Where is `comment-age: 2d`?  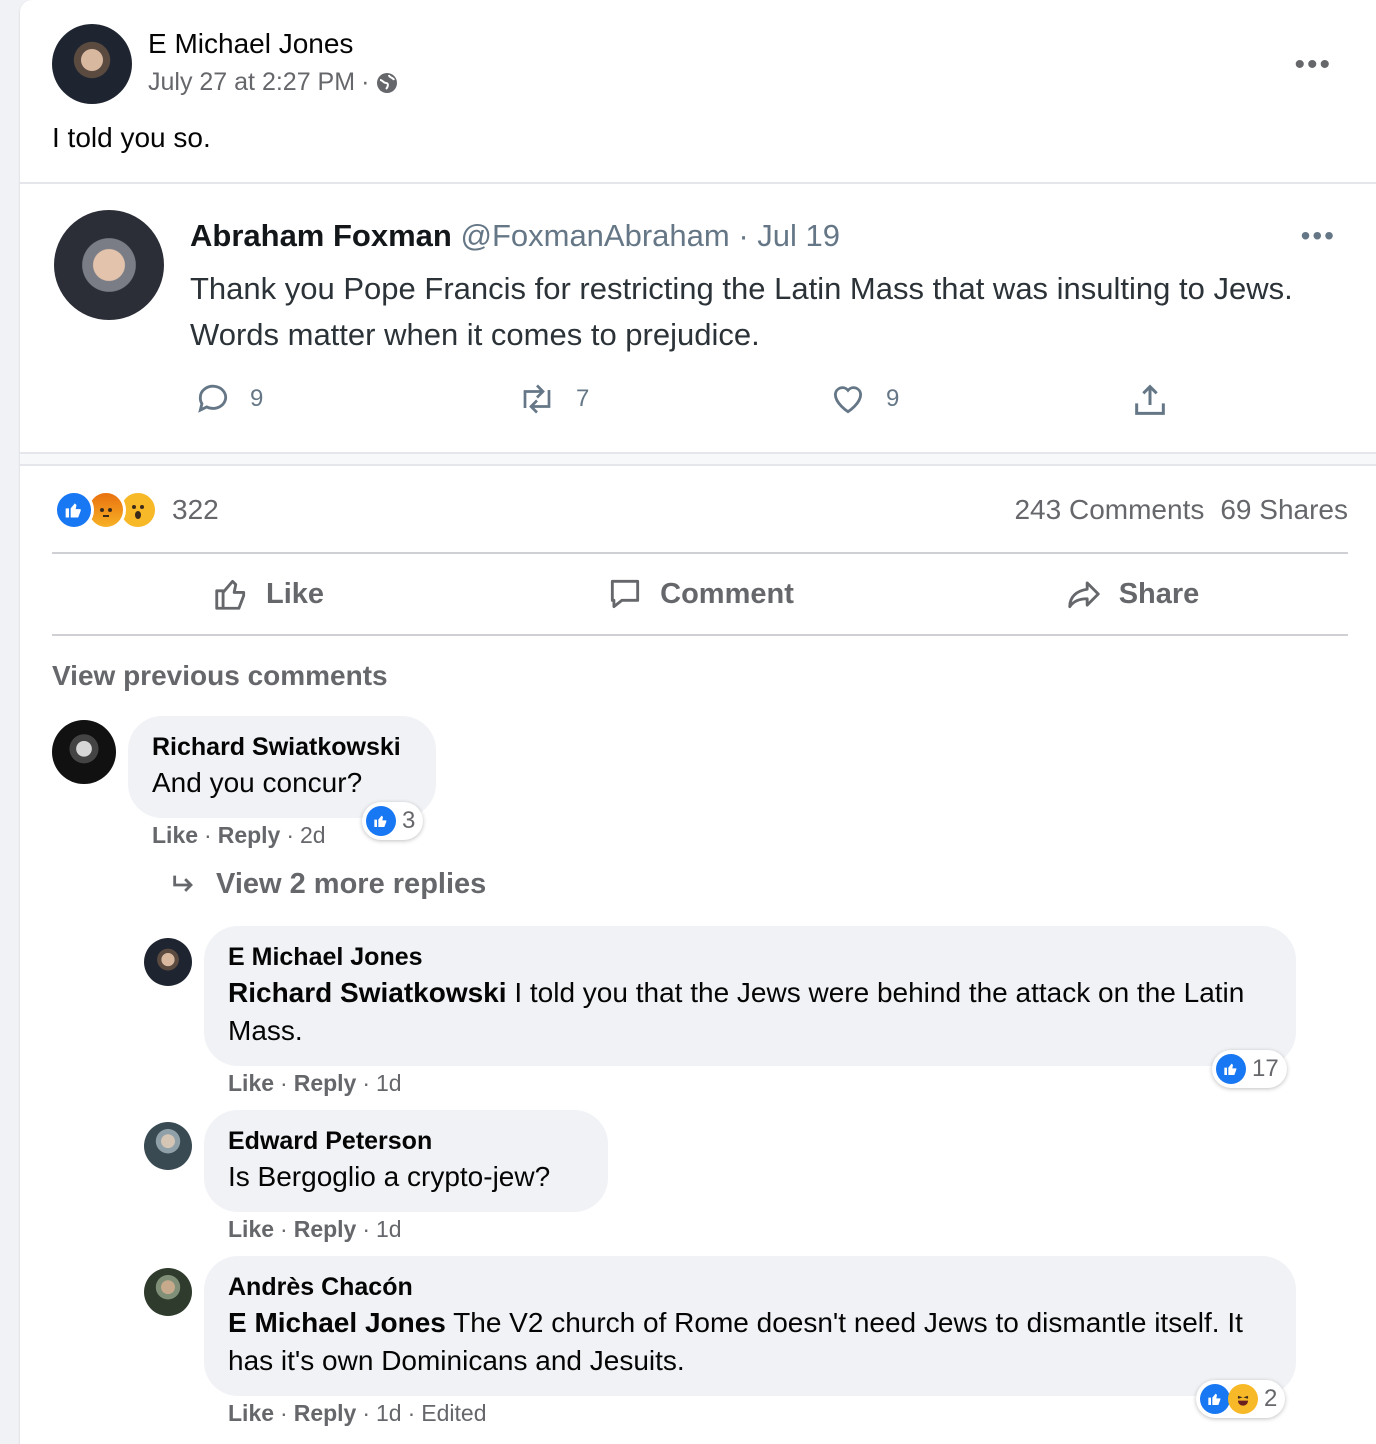 comment-age: 2d is located at coordinates (313, 835).